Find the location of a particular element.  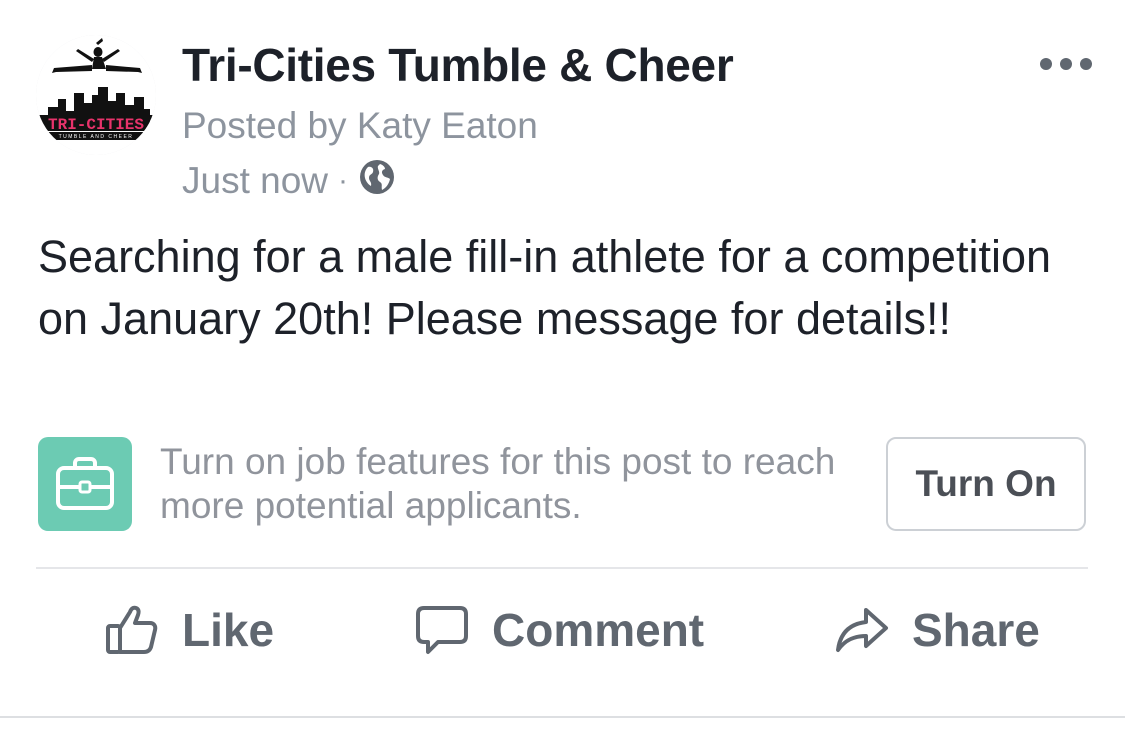

bottom-divider is located at coordinates (562, 717).